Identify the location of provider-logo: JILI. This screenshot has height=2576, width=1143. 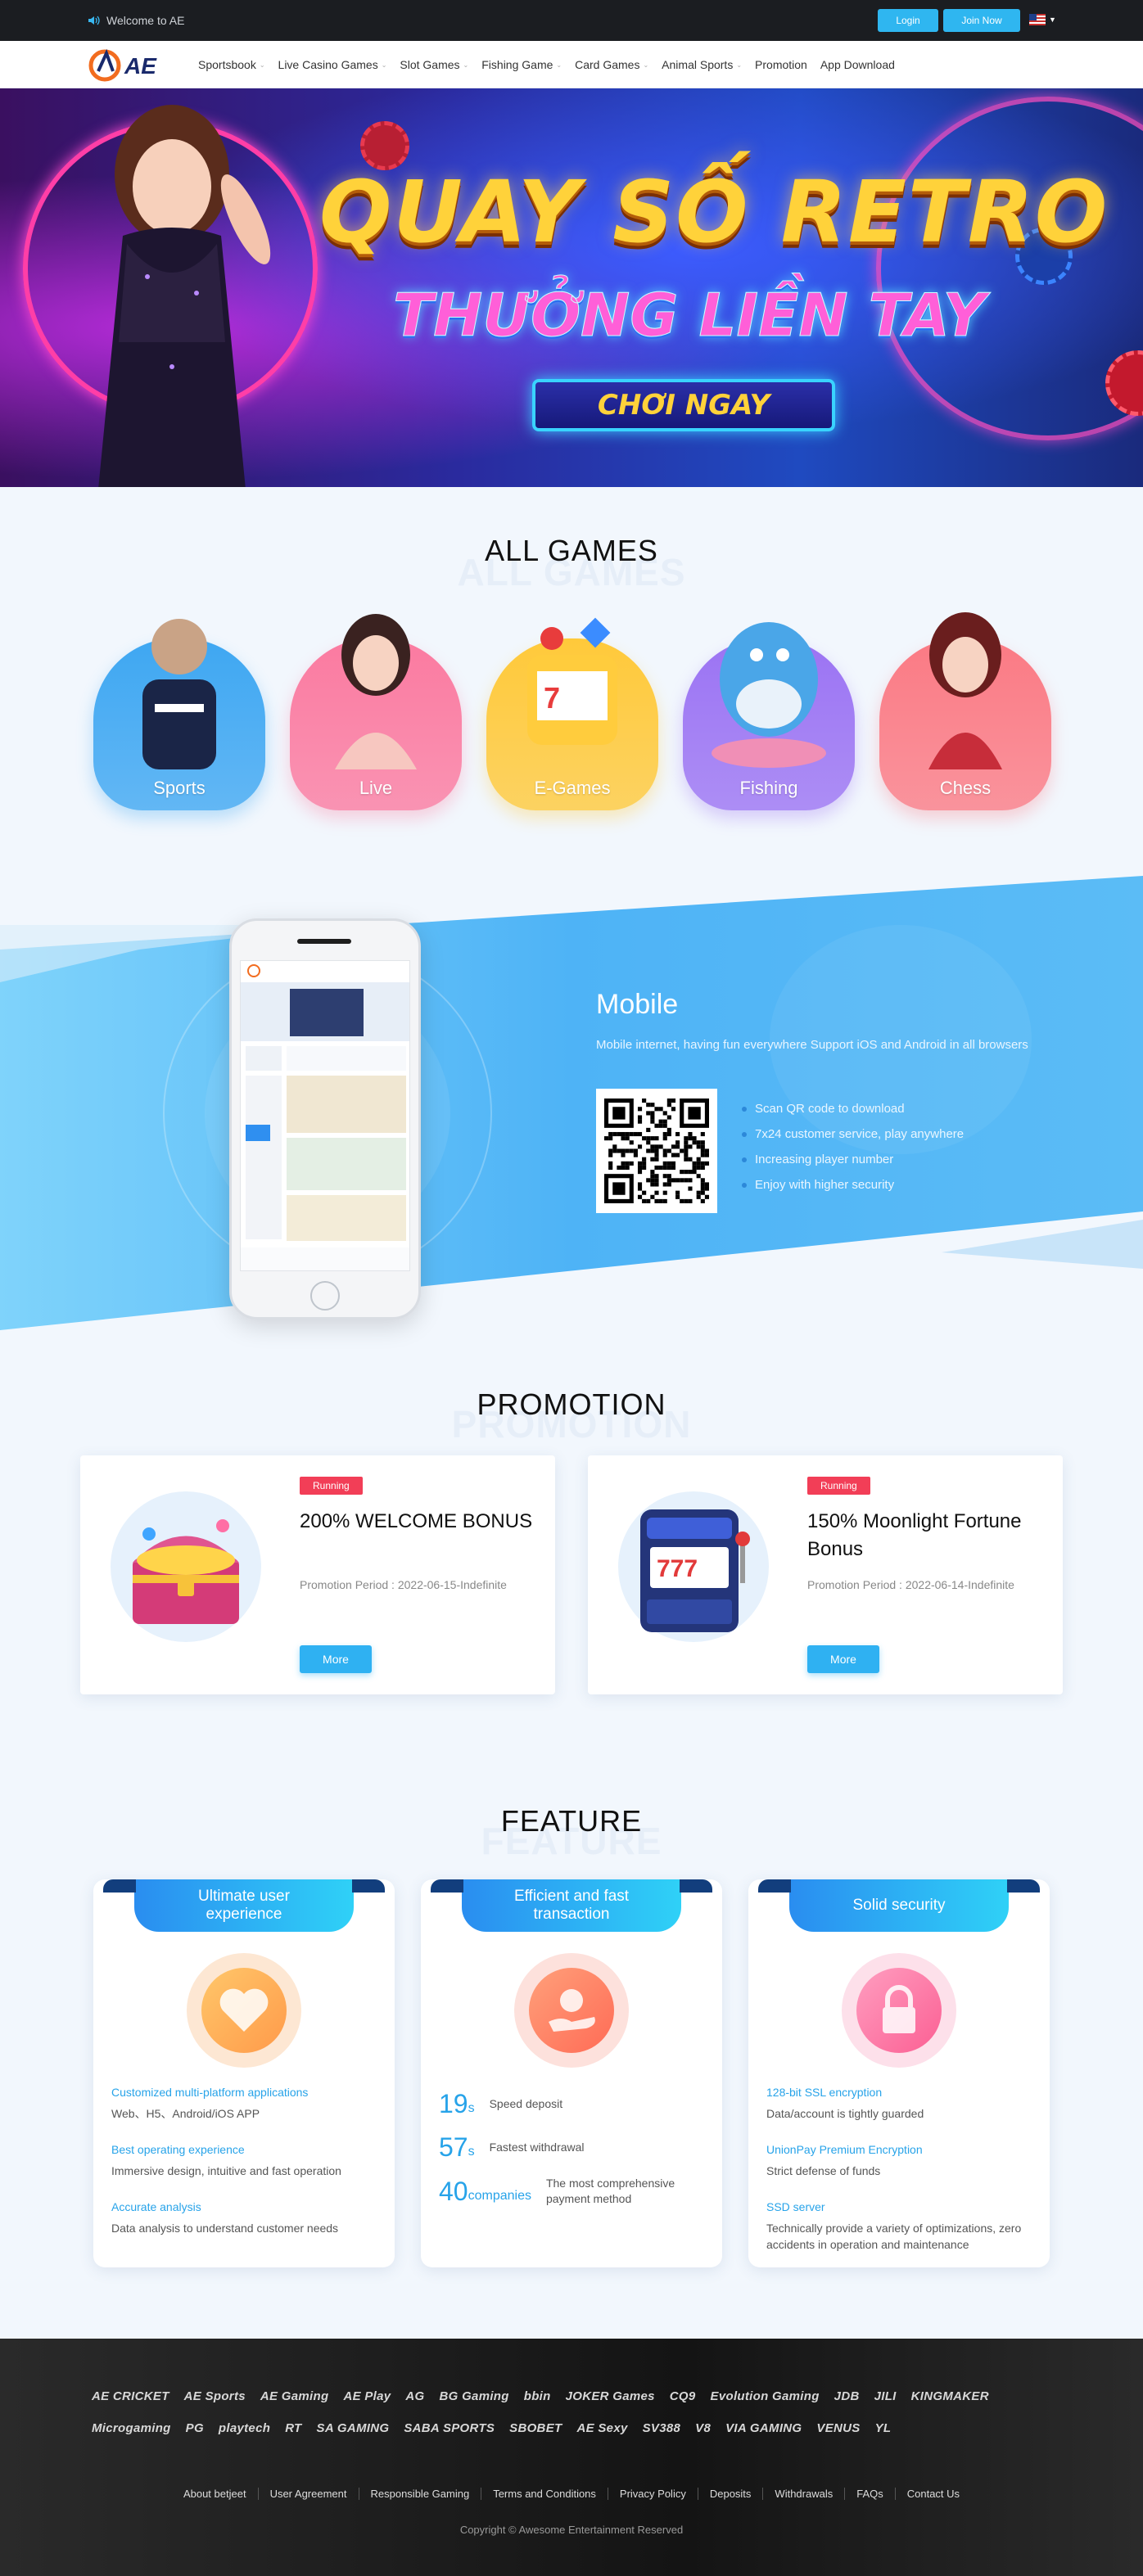
(886, 2396).